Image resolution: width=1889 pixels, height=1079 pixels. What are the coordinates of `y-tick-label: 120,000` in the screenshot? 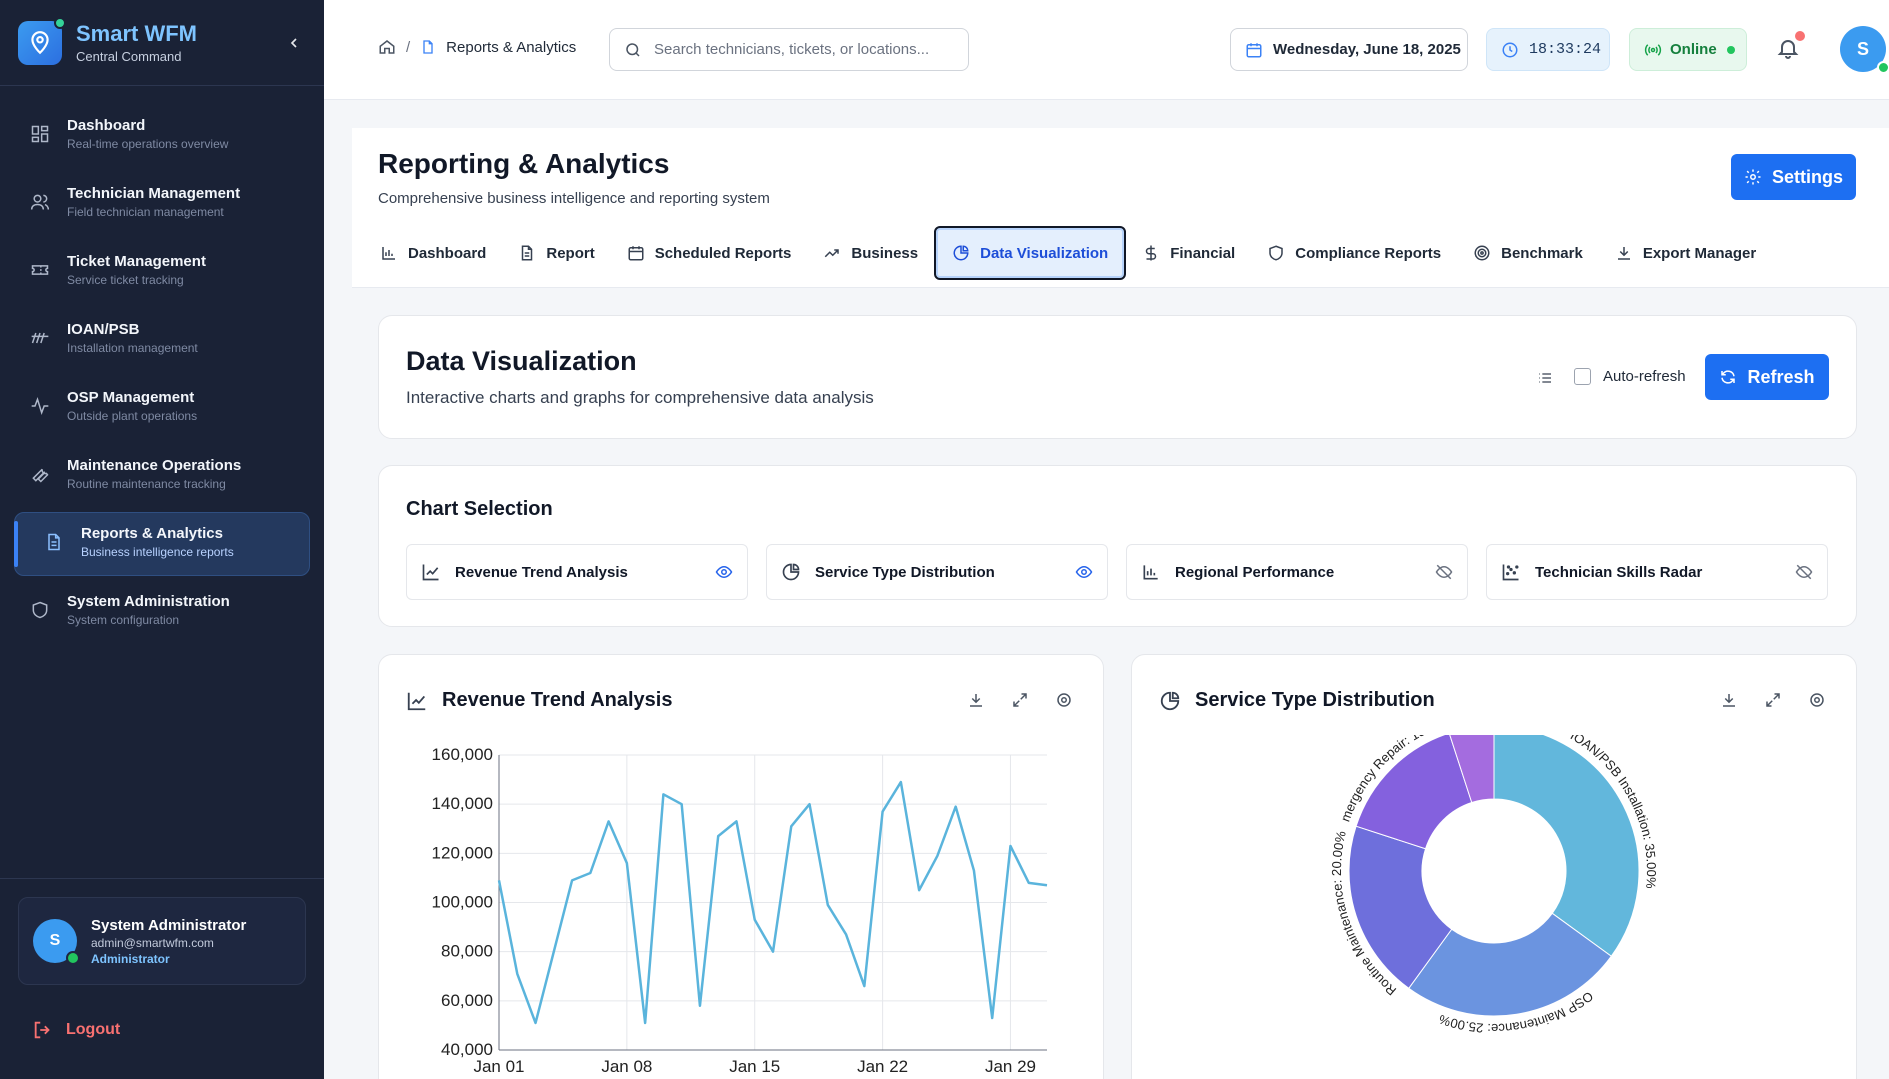 It's located at (462, 852).